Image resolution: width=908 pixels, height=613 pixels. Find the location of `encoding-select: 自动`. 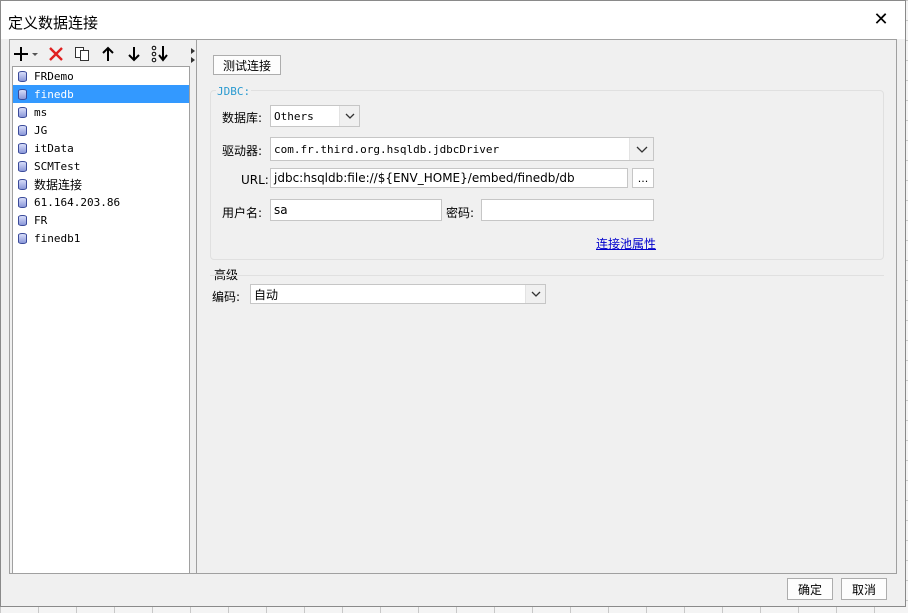

encoding-select: 自动 is located at coordinates (398, 294).